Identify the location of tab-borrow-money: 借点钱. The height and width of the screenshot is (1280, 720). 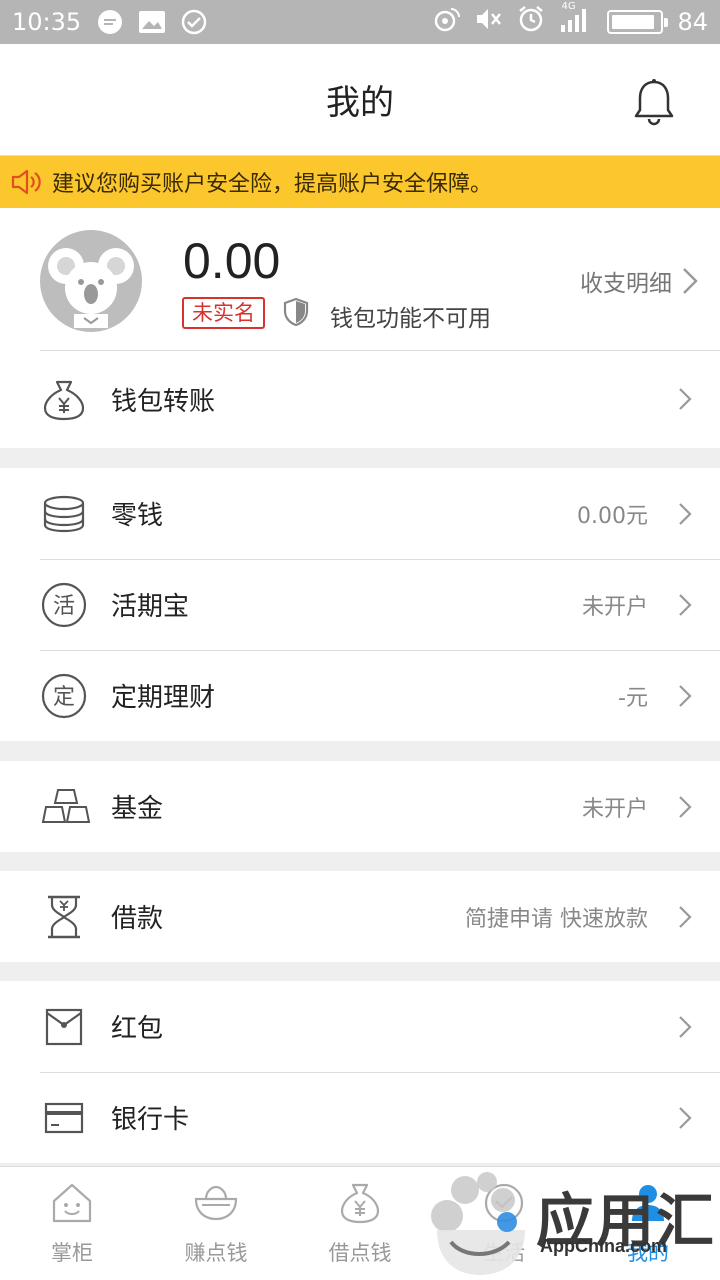
(360, 1223).